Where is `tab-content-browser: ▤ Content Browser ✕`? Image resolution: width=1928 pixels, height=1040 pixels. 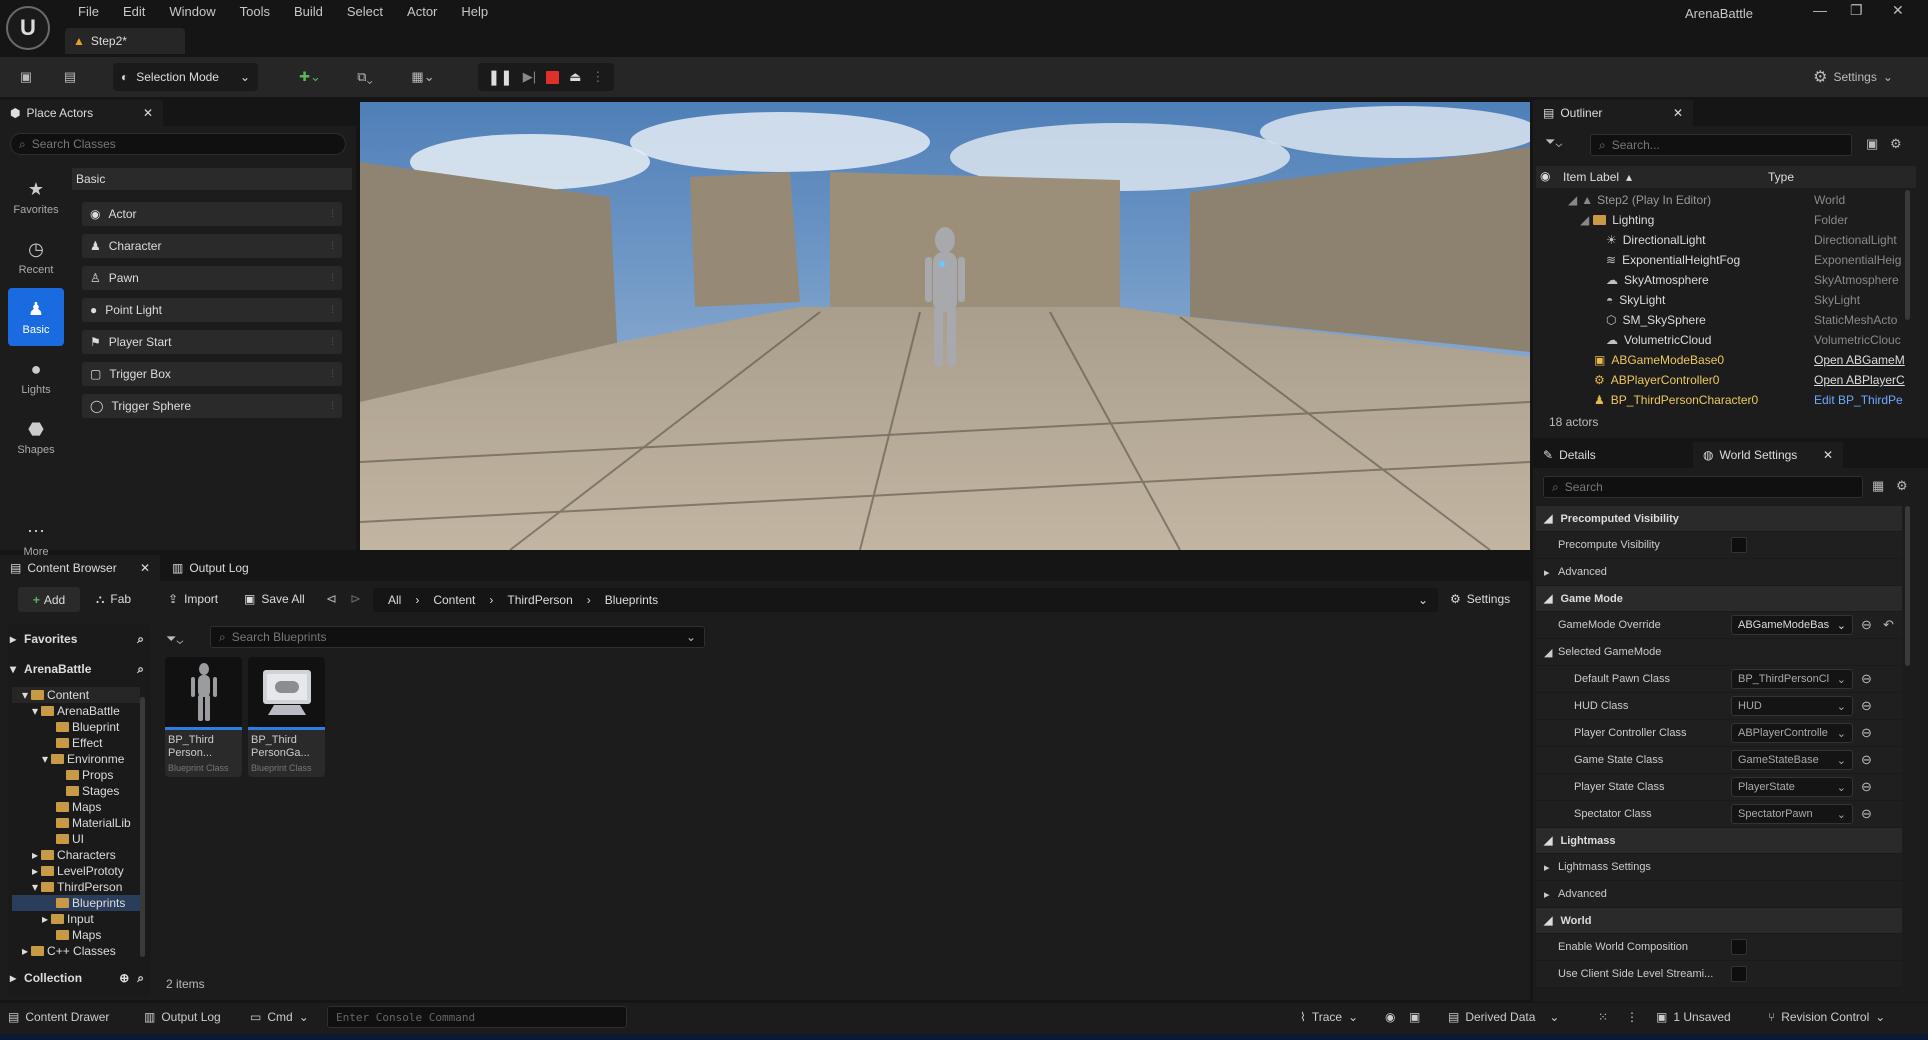 tab-content-browser: ▤ Content Browser ✕ is located at coordinates (80, 568).